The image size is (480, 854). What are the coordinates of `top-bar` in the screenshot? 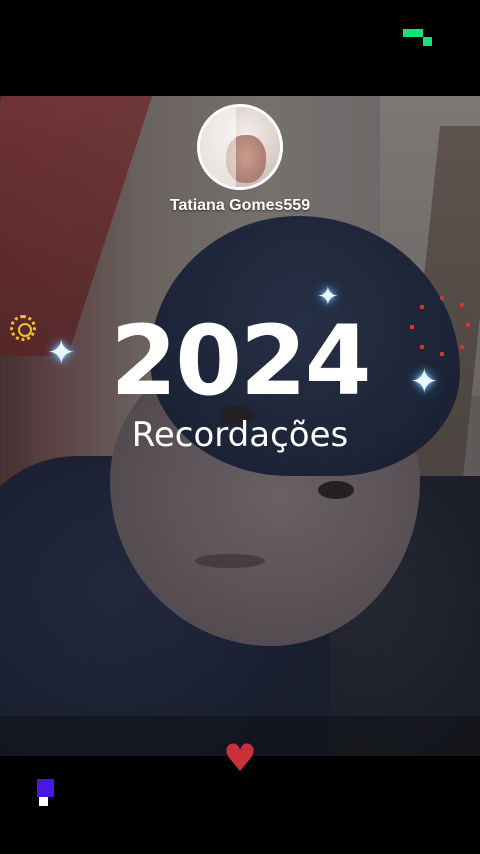 It's located at (240, 48).